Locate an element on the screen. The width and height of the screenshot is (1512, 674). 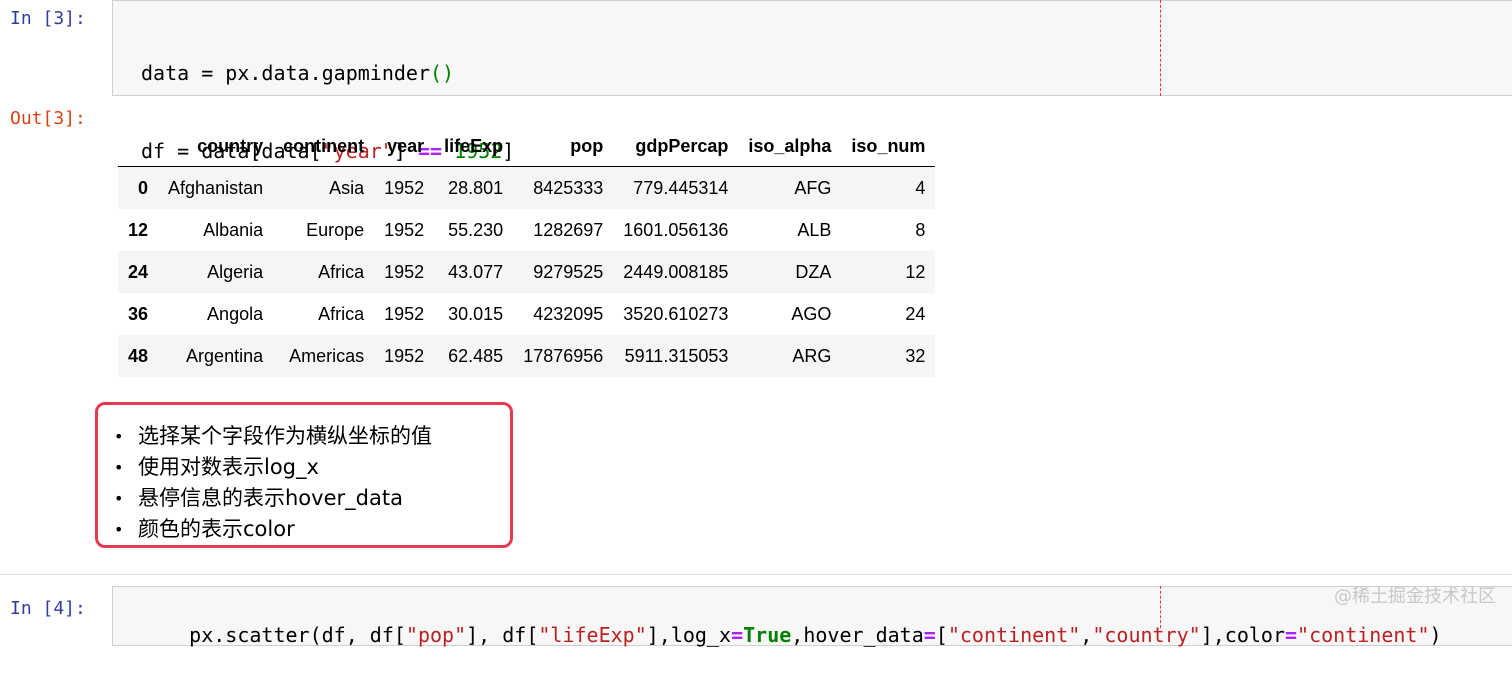
code-line-1: data = px.data.gapminder() is located at coordinates (298, 73).